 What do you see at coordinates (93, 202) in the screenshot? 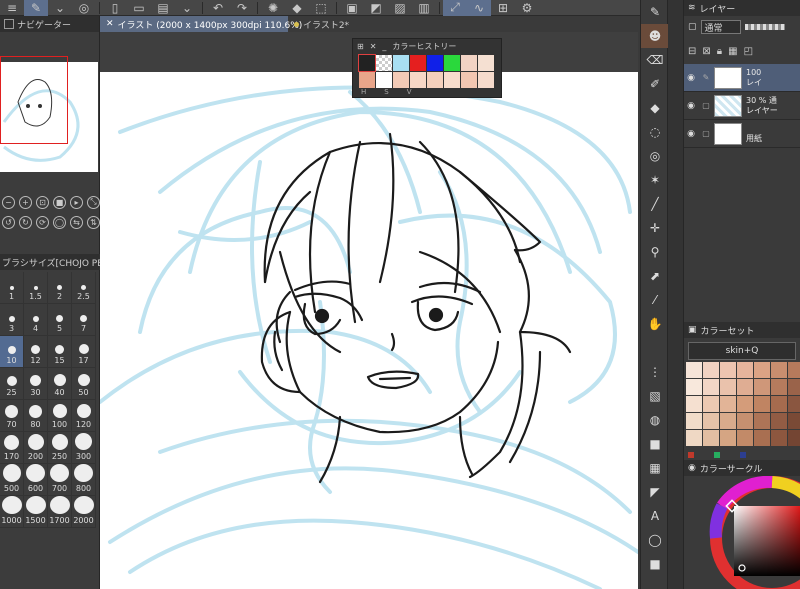
I see `fit-window-icon: ⤡` at bounding box center [93, 202].